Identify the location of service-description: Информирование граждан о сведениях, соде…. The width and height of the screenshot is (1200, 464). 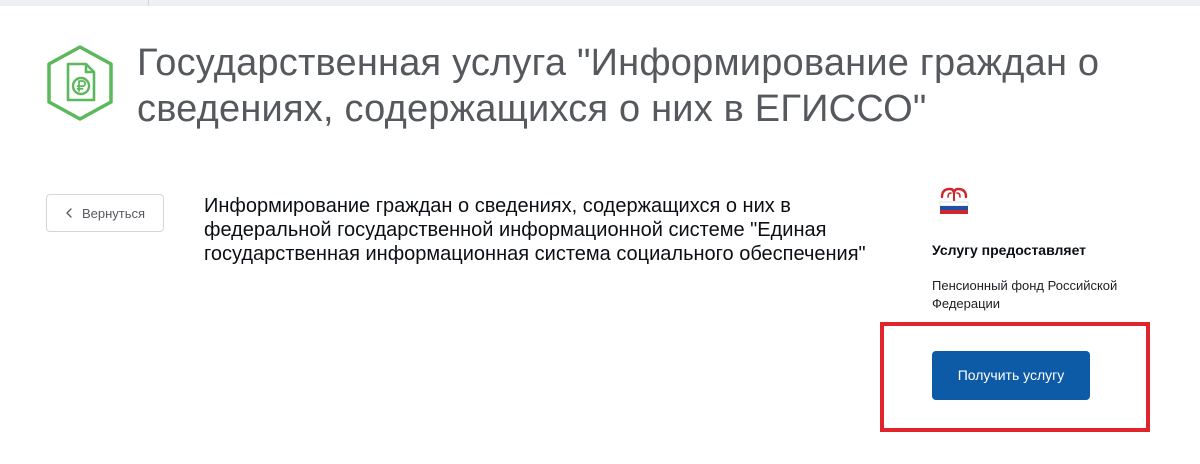
(535, 230).